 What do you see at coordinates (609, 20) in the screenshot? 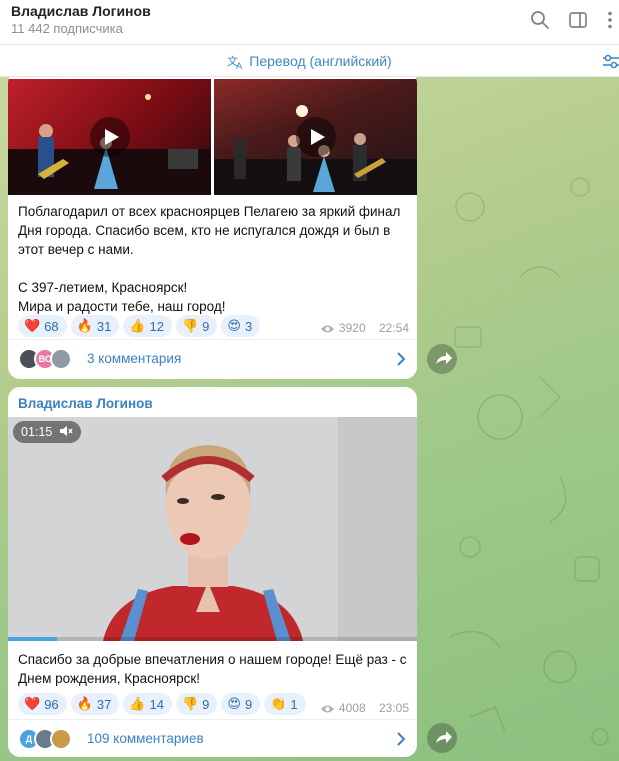
I see `more-vertical-icon` at bounding box center [609, 20].